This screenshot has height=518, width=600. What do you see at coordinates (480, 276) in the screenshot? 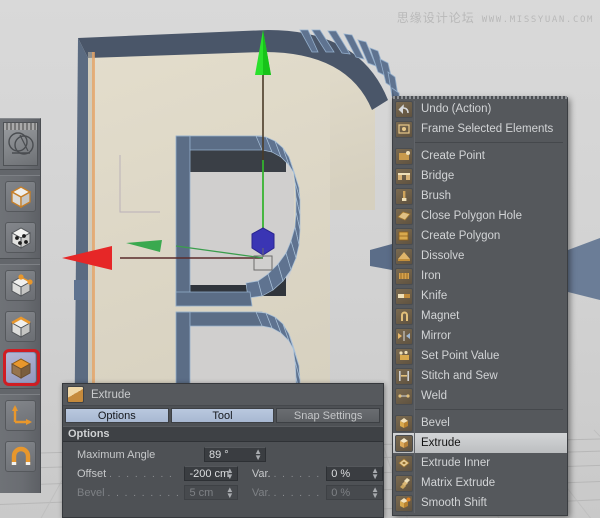
I see `menu-item-iron: Iron` at bounding box center [480, 276].